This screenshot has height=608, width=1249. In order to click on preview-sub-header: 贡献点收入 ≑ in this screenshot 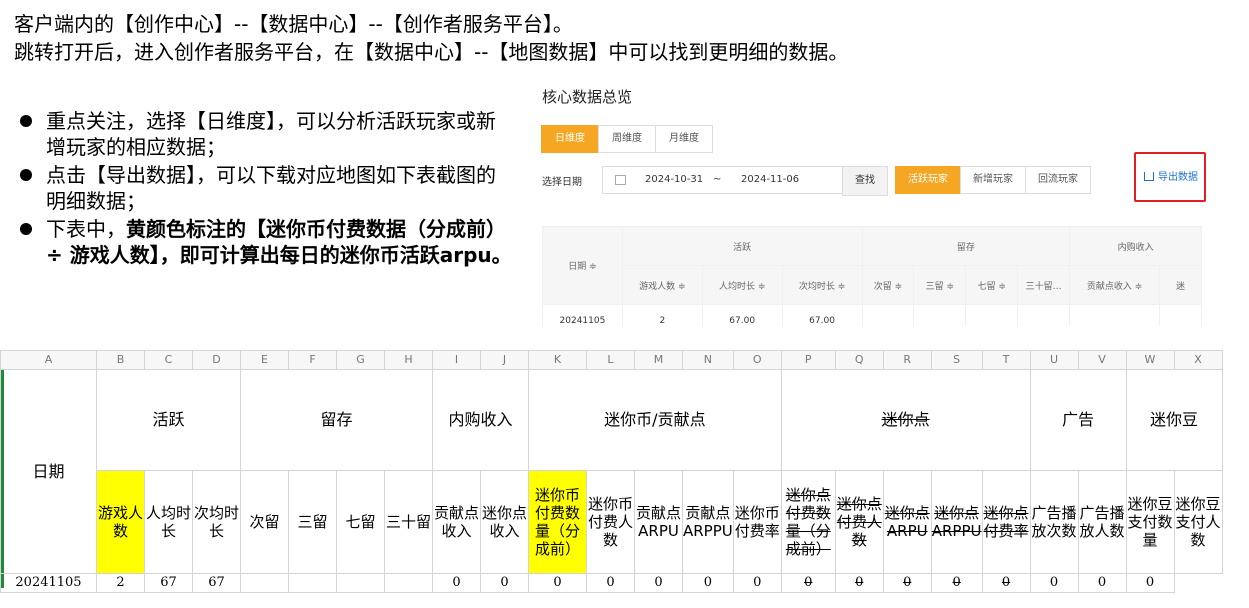, I will do `click(1115, 285)`.